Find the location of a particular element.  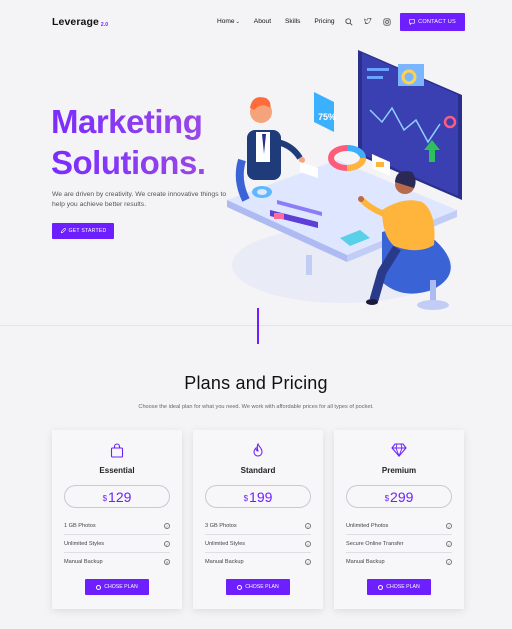

price-tag: $ 199 is located at coordinates (258, 496).